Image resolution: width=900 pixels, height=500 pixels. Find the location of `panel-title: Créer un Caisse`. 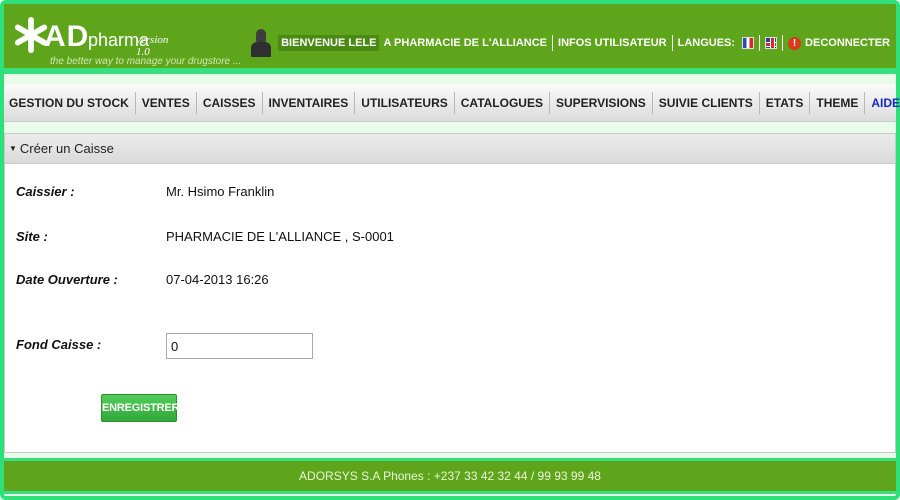

panel-title: Créer un Caisse is located at coordinates (66, 148).